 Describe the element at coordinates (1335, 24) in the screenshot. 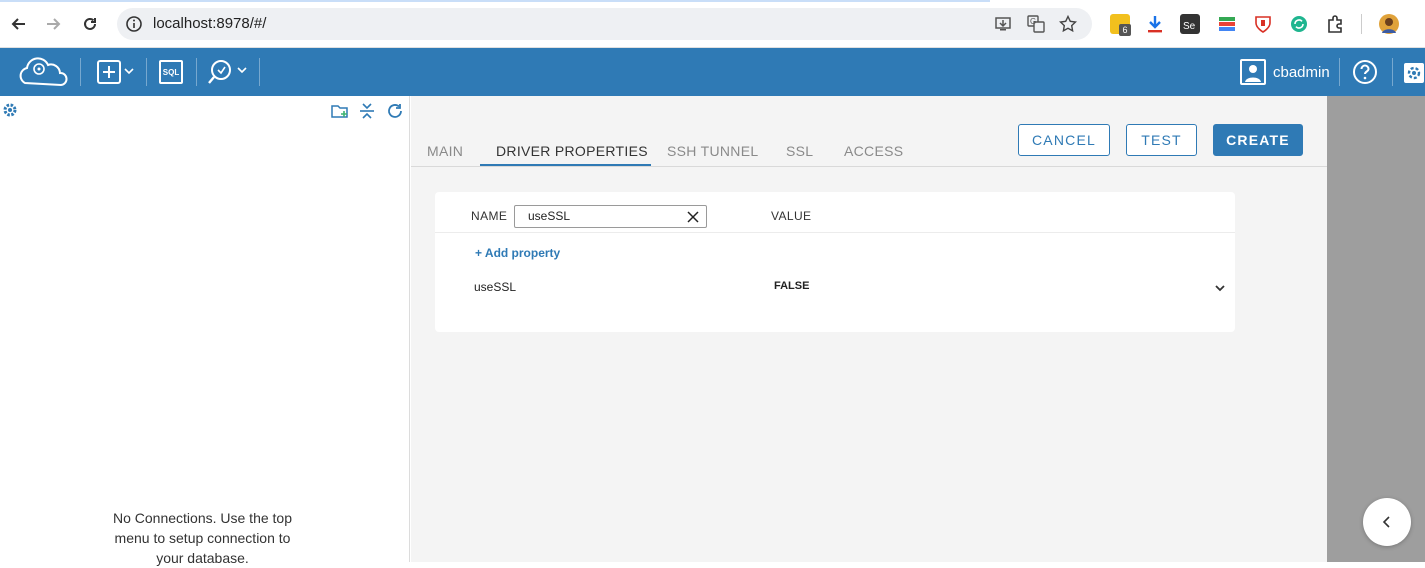

I see `extensions-puzzle-icon` at that location.